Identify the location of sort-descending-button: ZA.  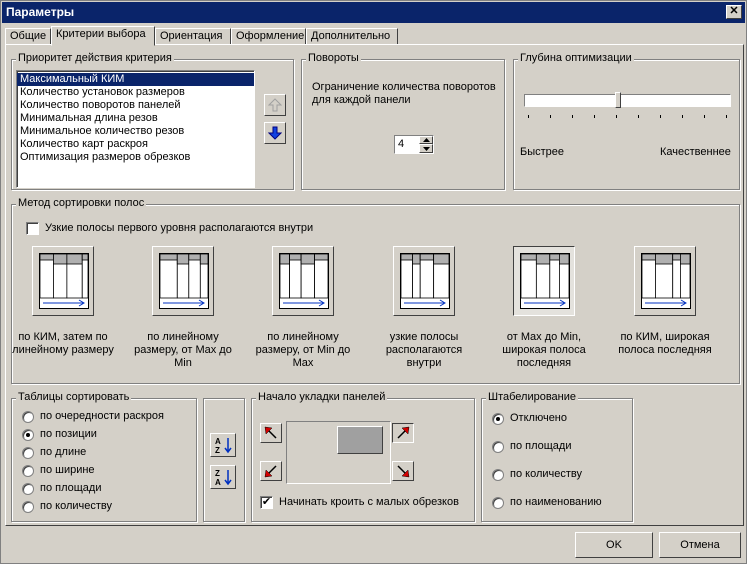
(223, 477).